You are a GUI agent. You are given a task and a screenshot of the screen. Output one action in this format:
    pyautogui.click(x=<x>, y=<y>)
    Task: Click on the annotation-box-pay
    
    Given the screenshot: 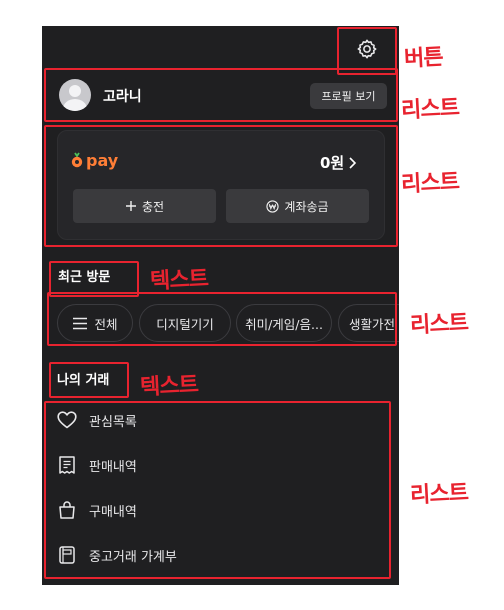 What is the action you would take?
    pyautogui.click(x=221, y=186)
    